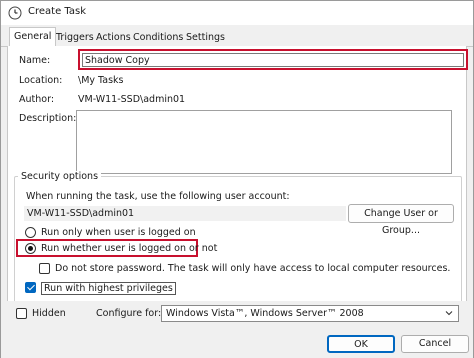  Describe the element at coordinates (15, 13) in the screenshot. I see `task-scheduler-icon` at that location.